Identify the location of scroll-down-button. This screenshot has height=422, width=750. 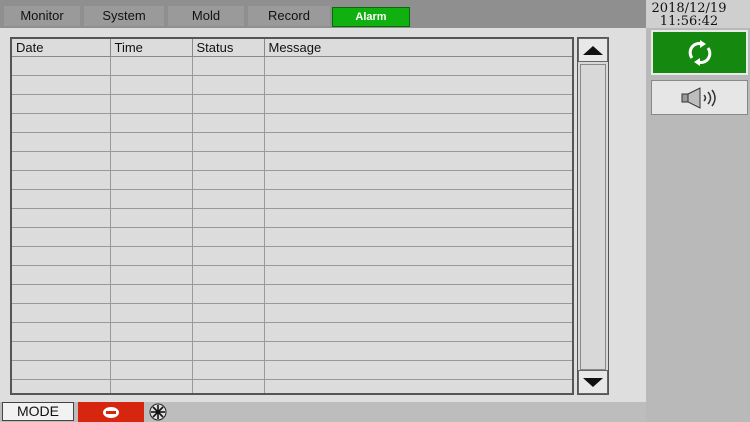
(593, 382).